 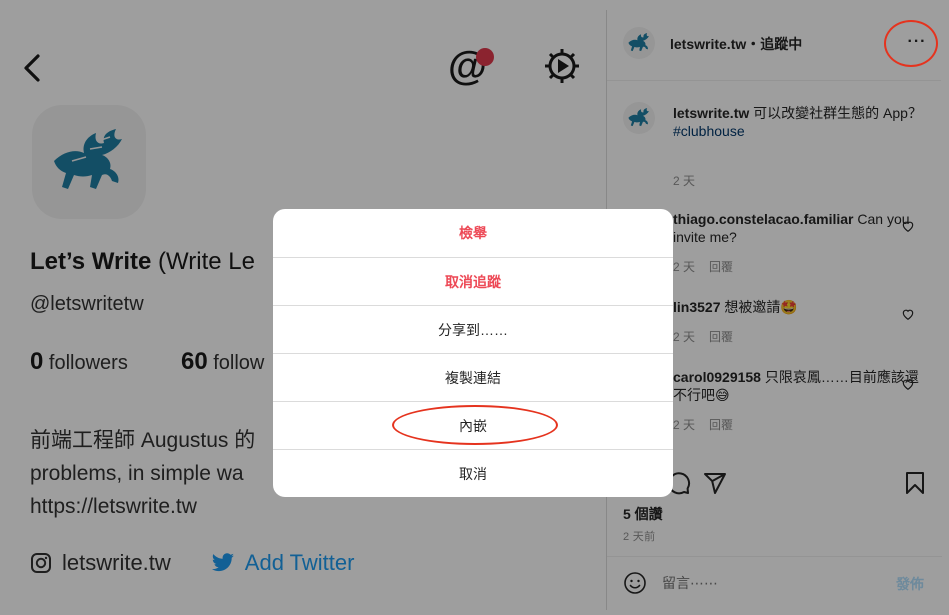 What do you see at coordinates (911, 43) in the screenshot?
I see `highlight-ellipse-more-button` at bounding box center [911, 43].